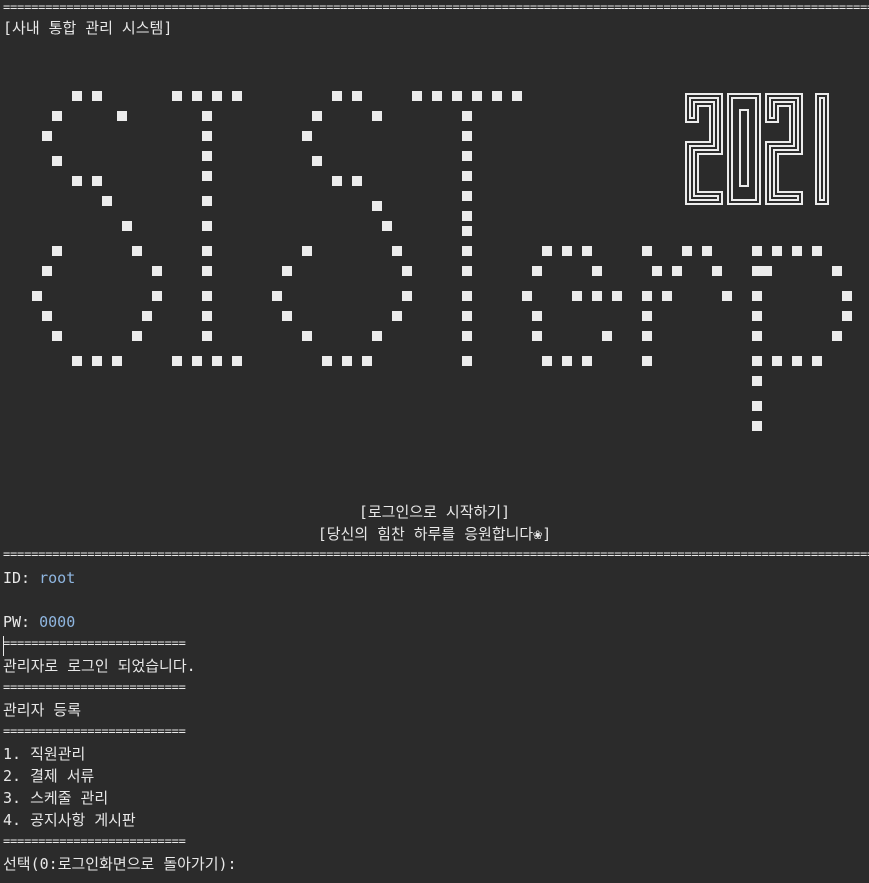  What do you see at coordinates (757, 149) in the screenshot?
I see `year-2021-logo` at bounding box center [757, 149].